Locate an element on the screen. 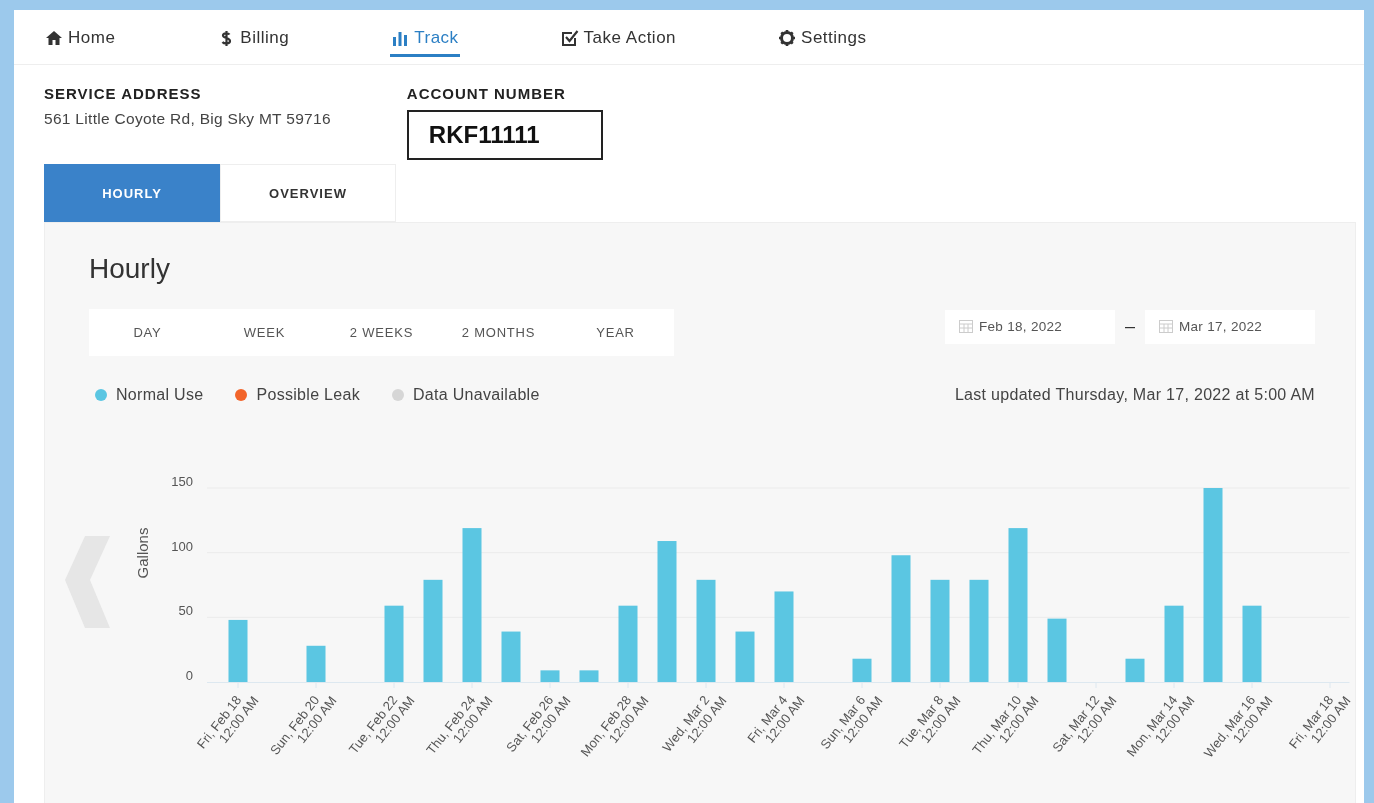 The image size is (1374, 803). nav-tab: Settings is located at coordinates (822, 37).